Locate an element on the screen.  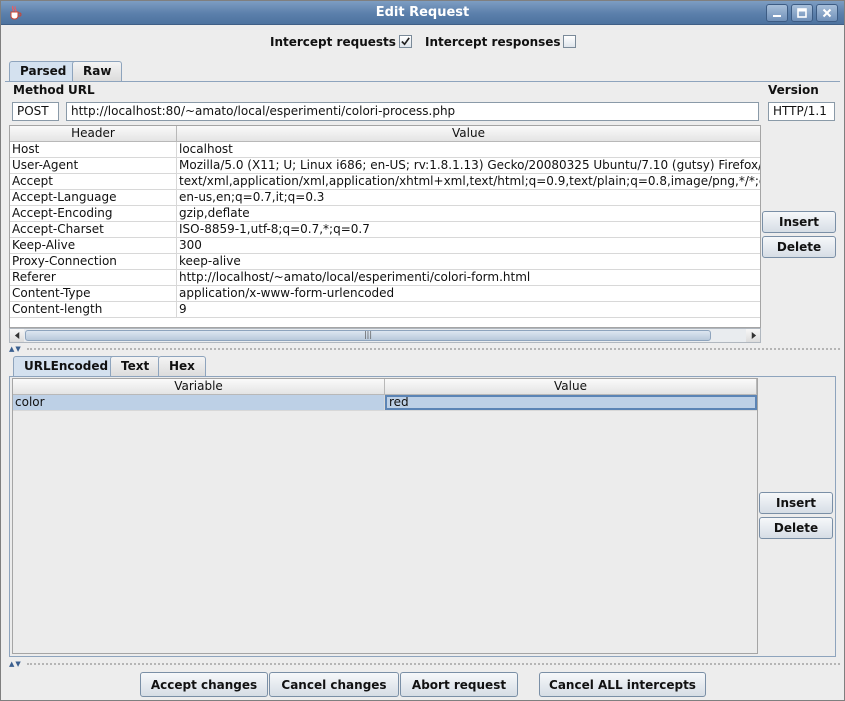
header-value-cell: gzip,deflate is located at coordinates (468, 213).